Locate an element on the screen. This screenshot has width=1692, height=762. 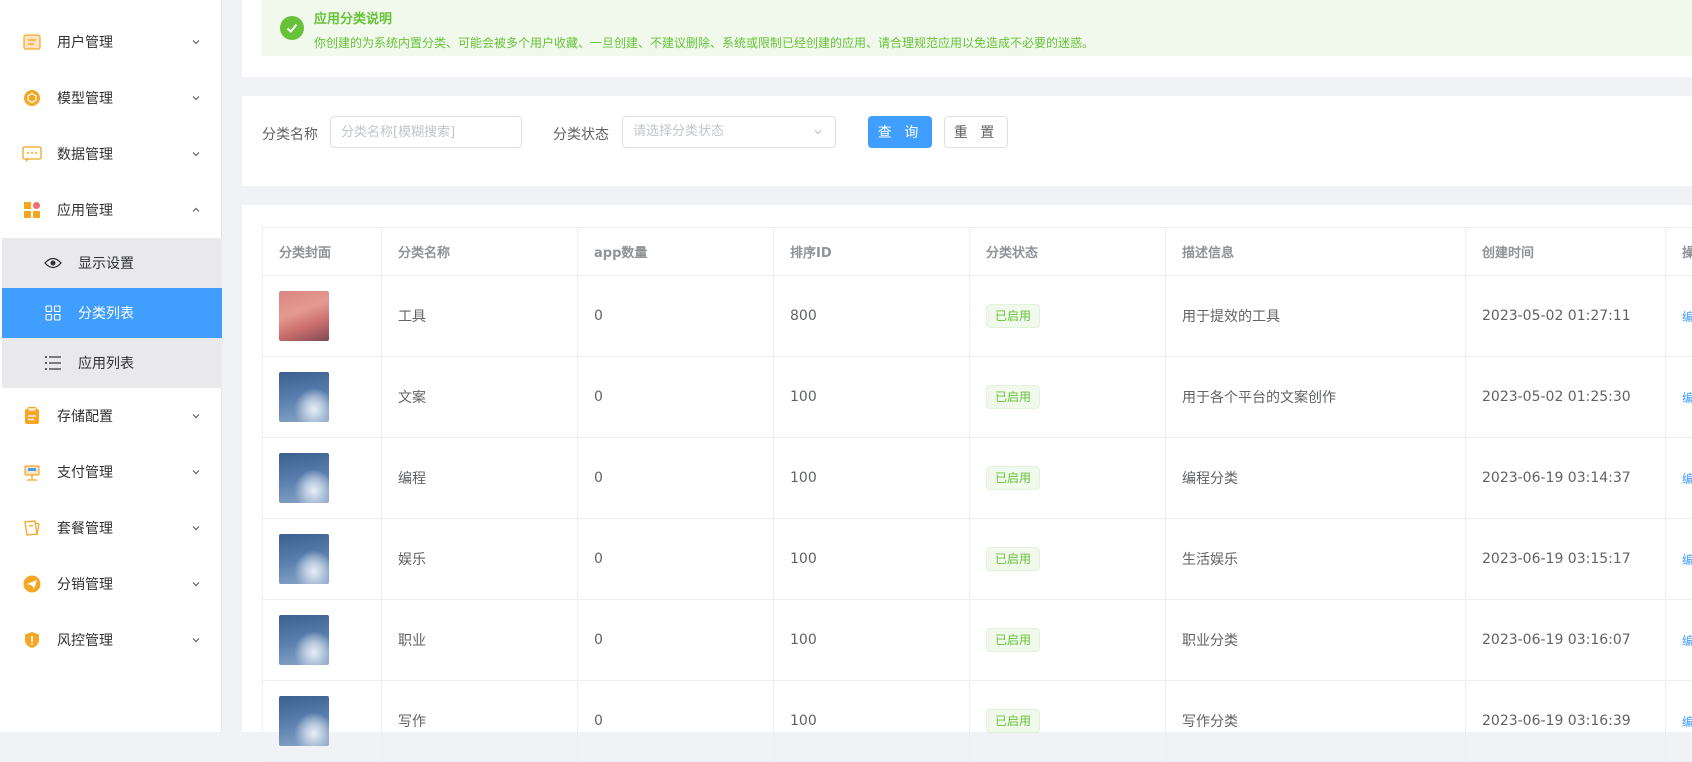
menu-model-manage: 模型管理 is located at coordinates (111, 98).